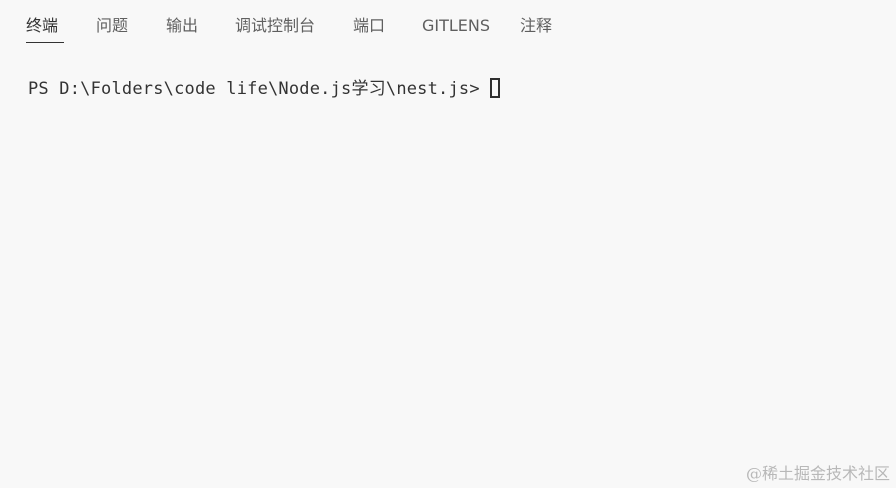  Describe the element at coordinates (536, 26) in the screenshot. I see `tab-comments: 注释` at that location.